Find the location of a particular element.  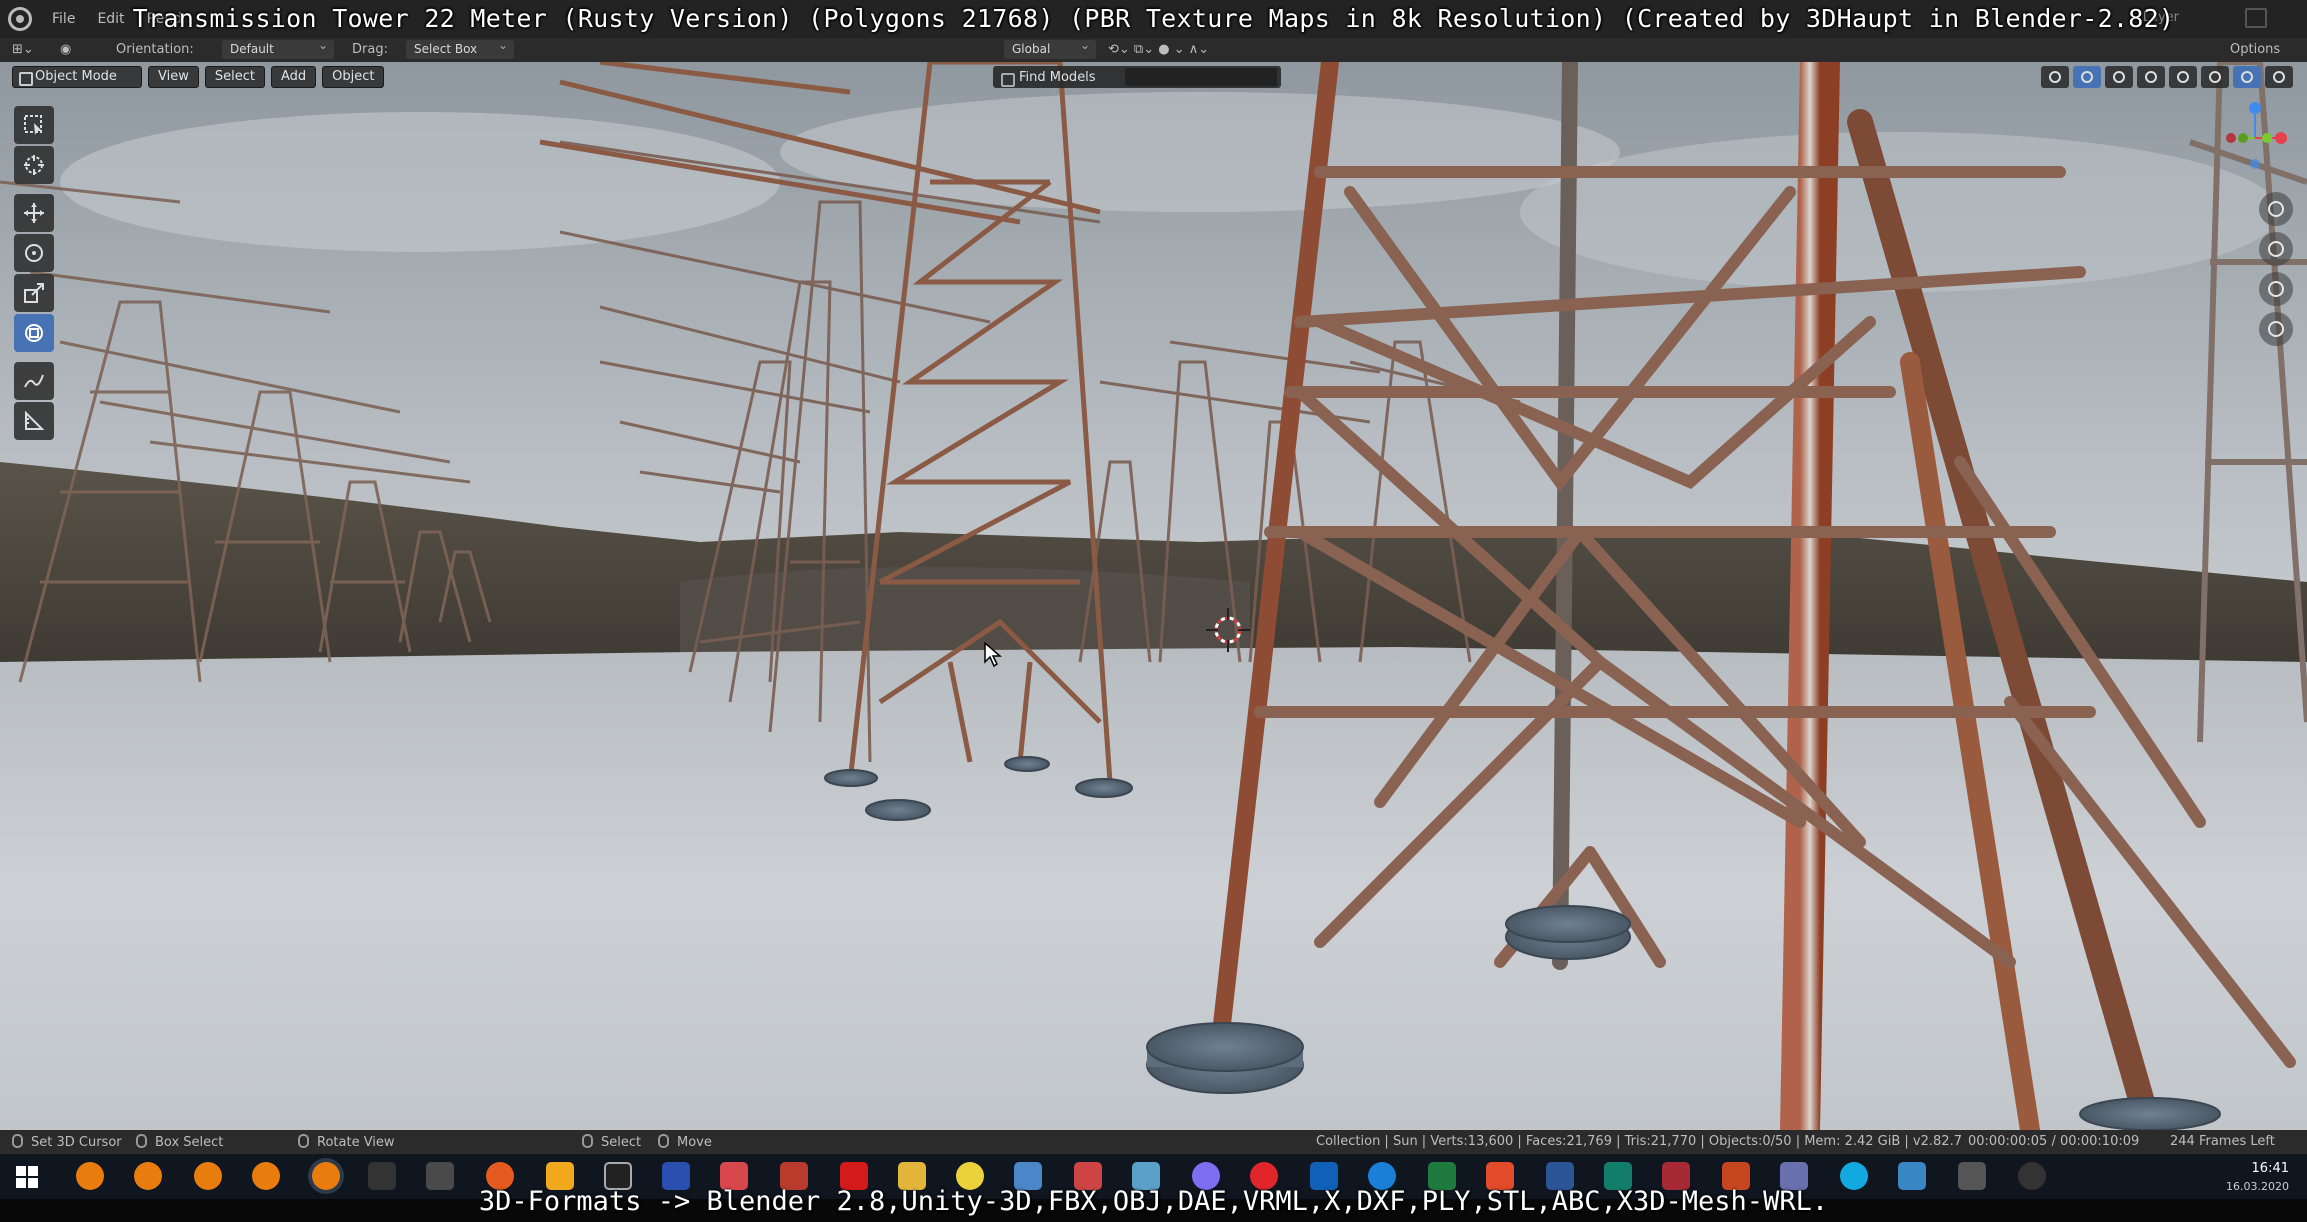

top-menu-bar: File Edit Rend Layer is located at coordinates (1153, 19).